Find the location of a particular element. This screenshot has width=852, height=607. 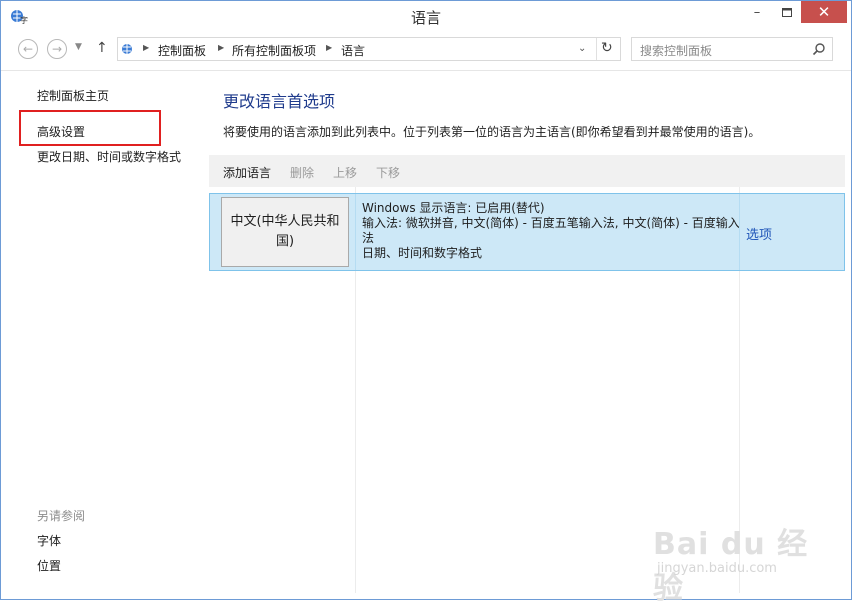

navigation-row: ← → ▼ ↑ ▶ 控制面板 ▶ 所有控制面板项 ▶ 语言 ⌄ ↻ 搜索控制面板 is located at coordinates (426, 49).